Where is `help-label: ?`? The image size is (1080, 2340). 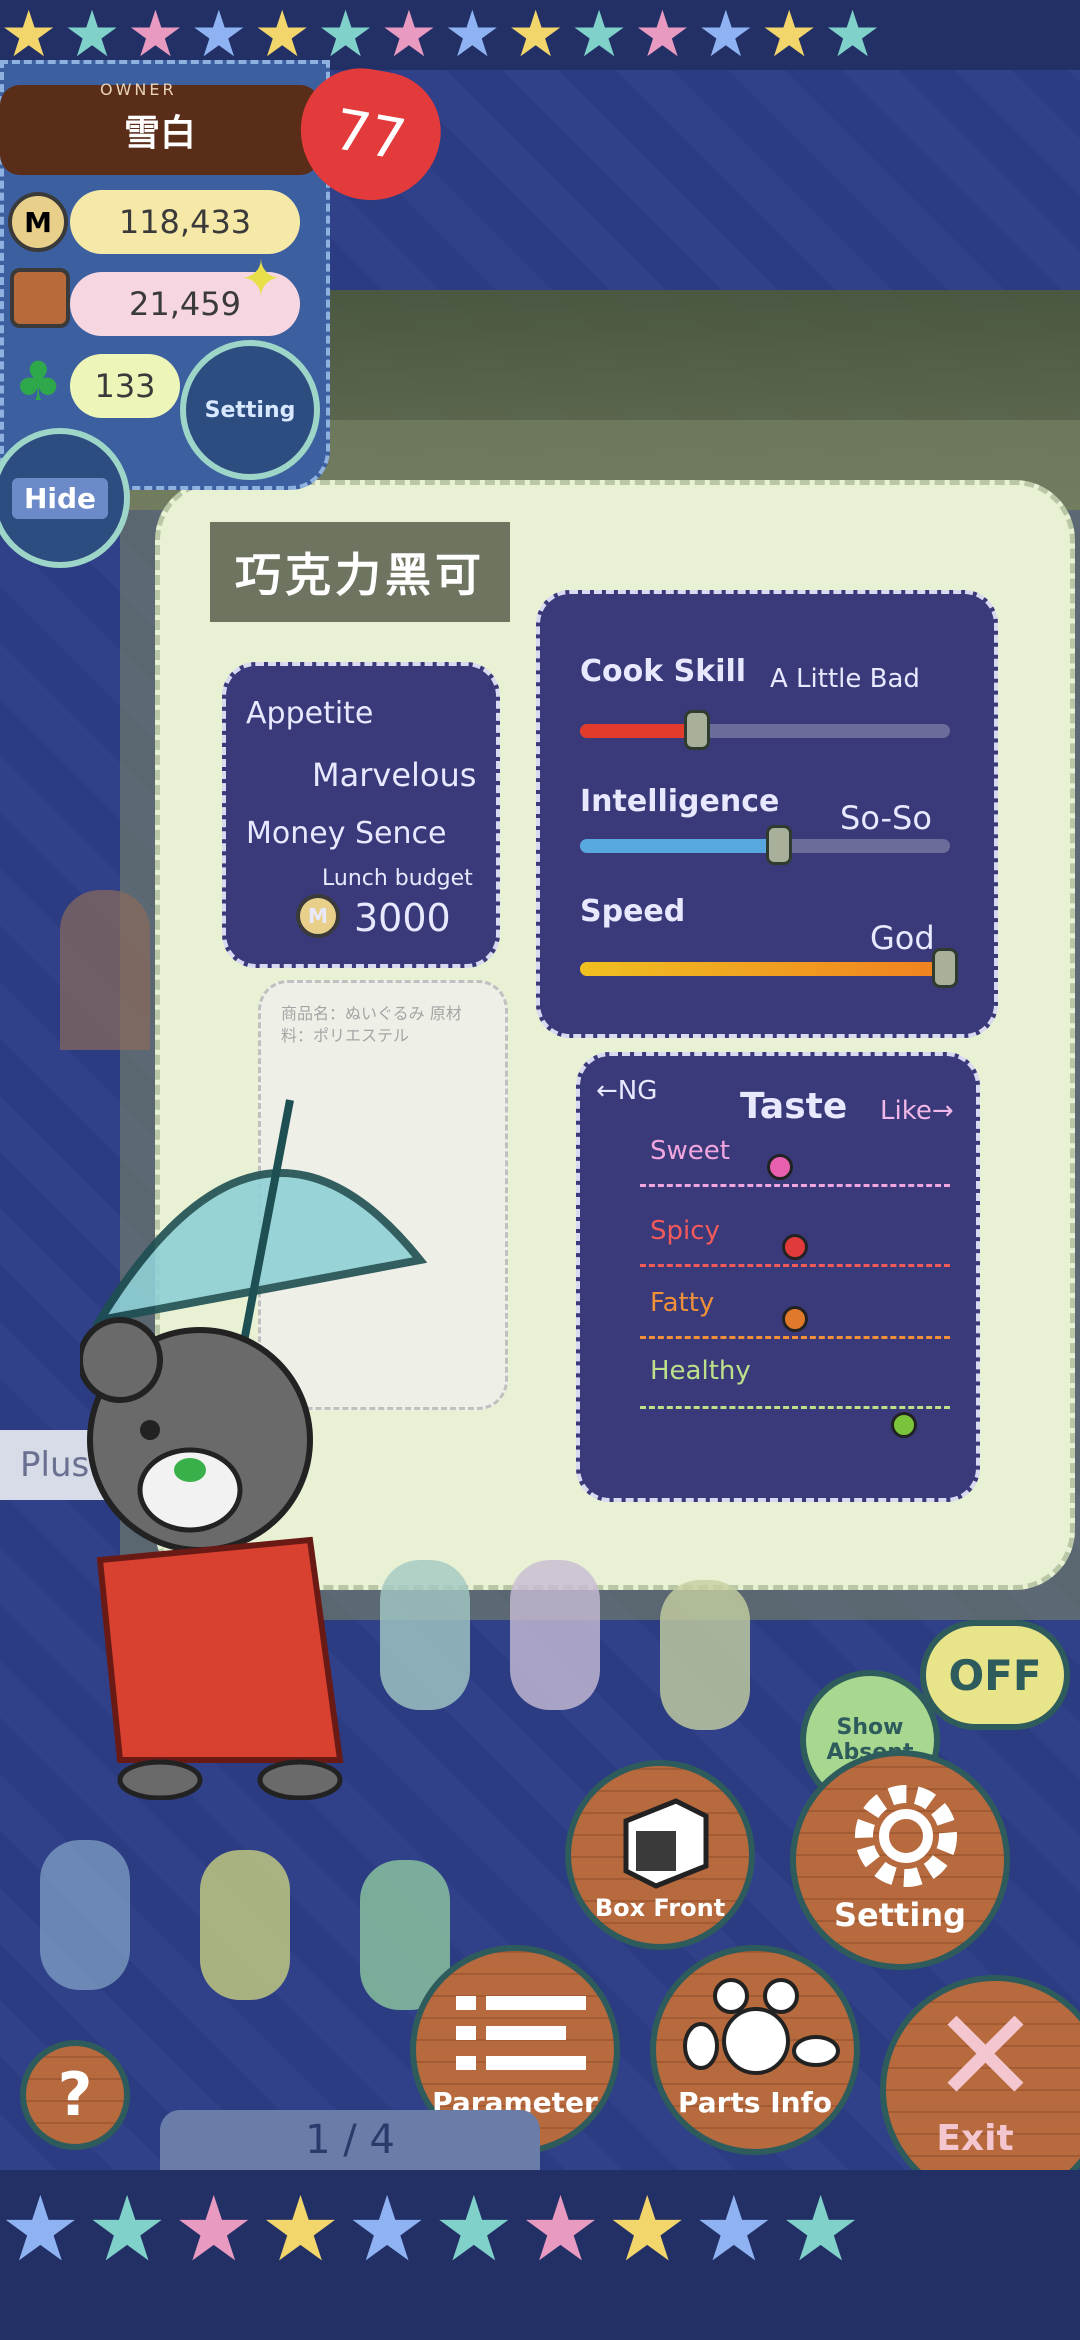 help-label: ? is located at coordinates (75, 2095).